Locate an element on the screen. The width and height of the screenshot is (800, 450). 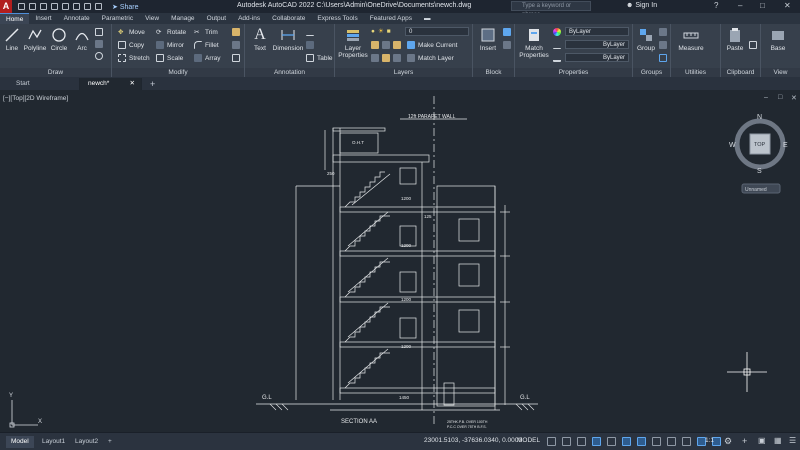
tab-home: Home is located at coordinates (15, 18).